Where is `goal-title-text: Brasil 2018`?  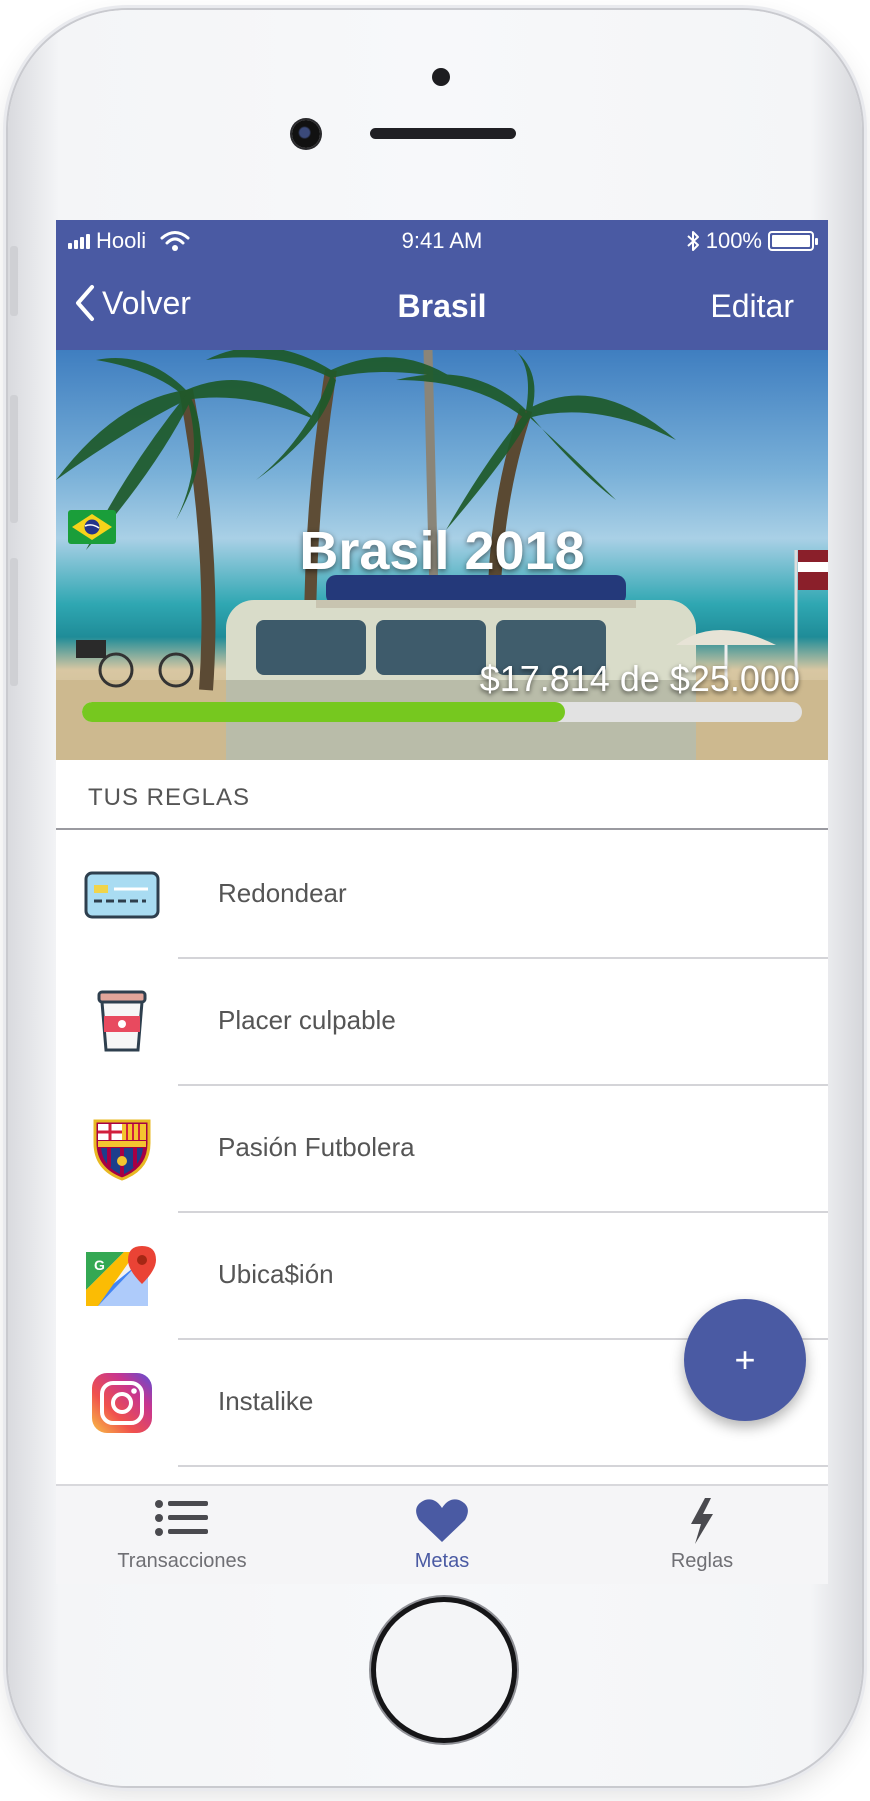 goal-title-text: Brasil 2018 is located at coordinates (442, 551).